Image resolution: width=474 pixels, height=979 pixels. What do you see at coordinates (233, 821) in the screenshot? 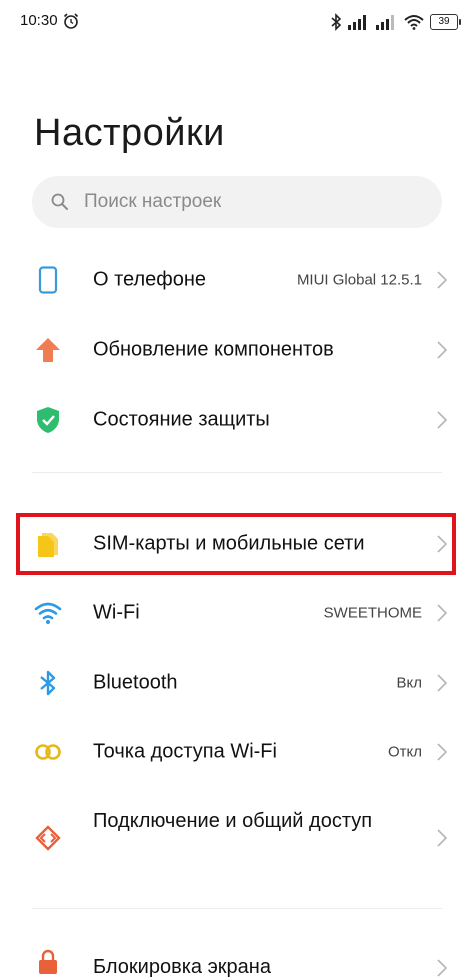
I see `settings-item-label: Подключение и общий доступ` at bounding box center [233, 821].